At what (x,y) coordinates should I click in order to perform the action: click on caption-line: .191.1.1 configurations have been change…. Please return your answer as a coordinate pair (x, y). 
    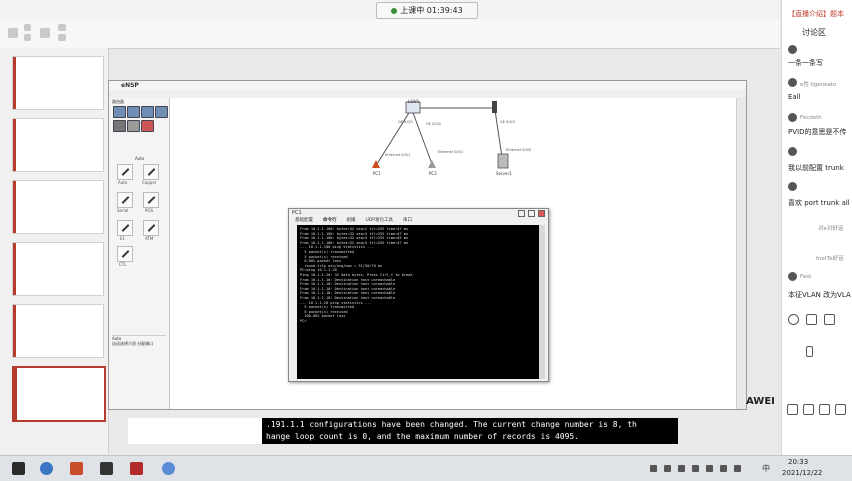
    Looking at the image, I should click on (451, 424).